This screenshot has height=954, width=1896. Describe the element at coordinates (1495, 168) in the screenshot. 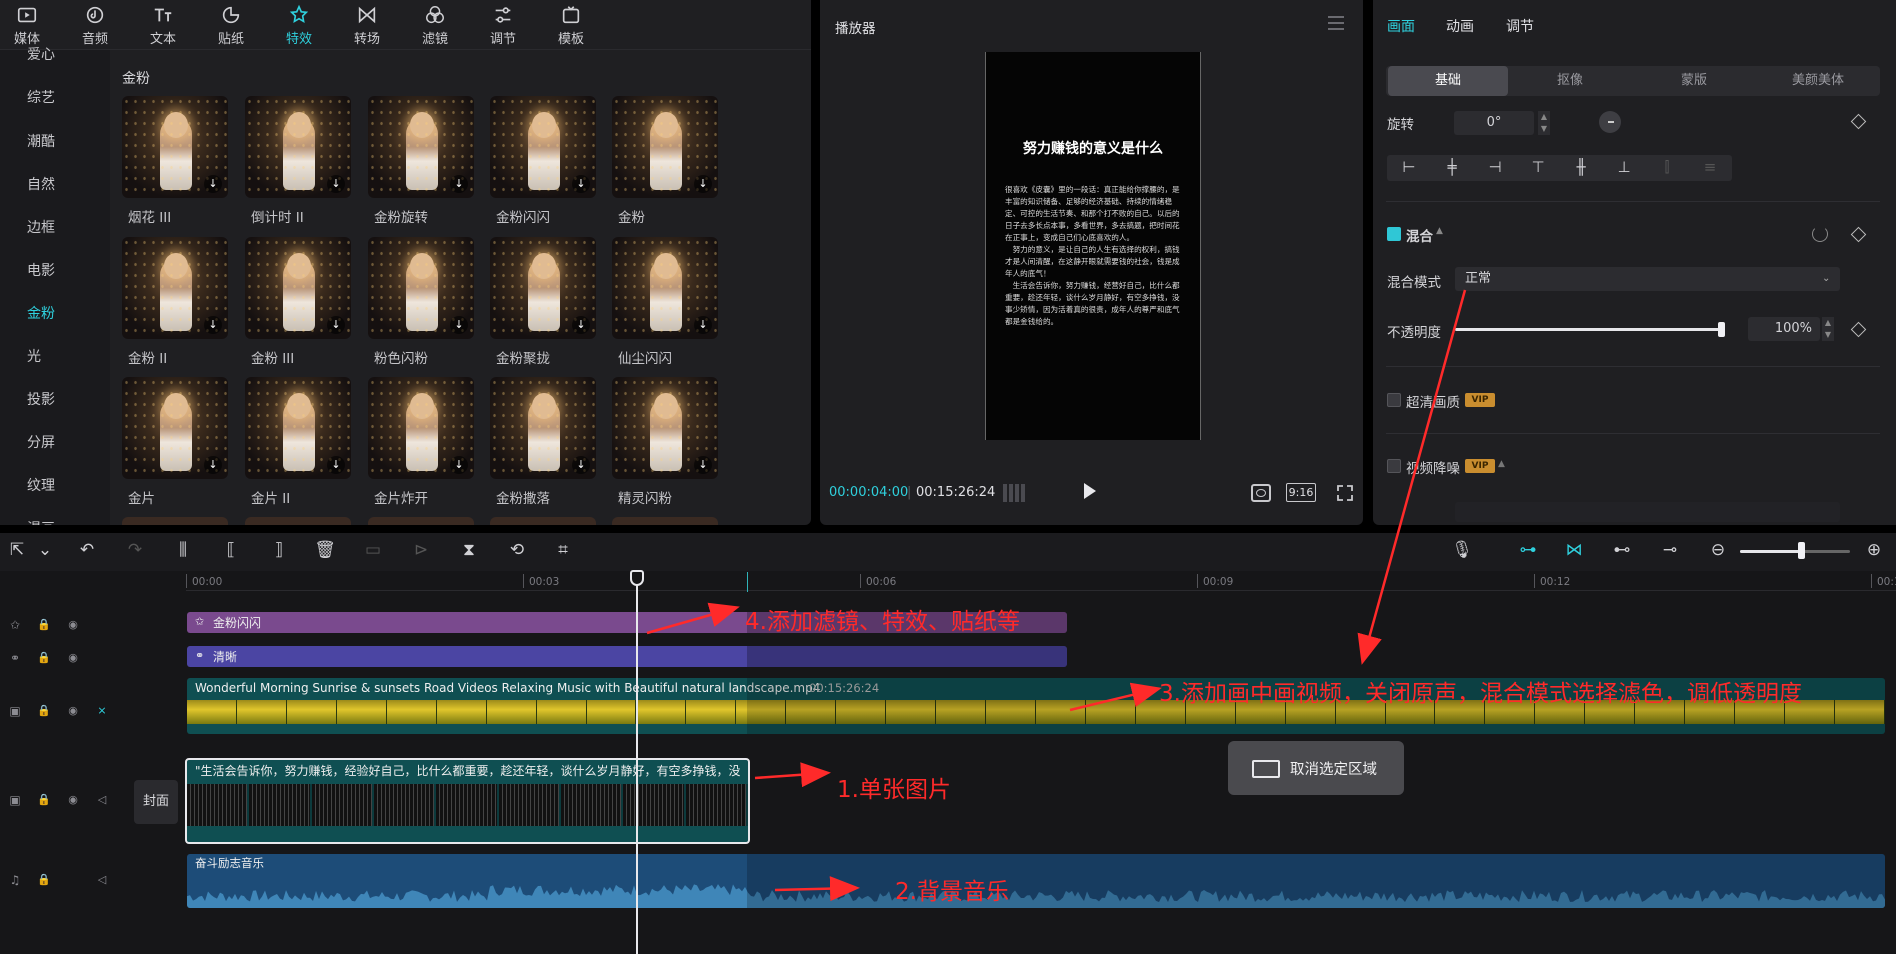

I see `align-button-3: ⊣` at that location.